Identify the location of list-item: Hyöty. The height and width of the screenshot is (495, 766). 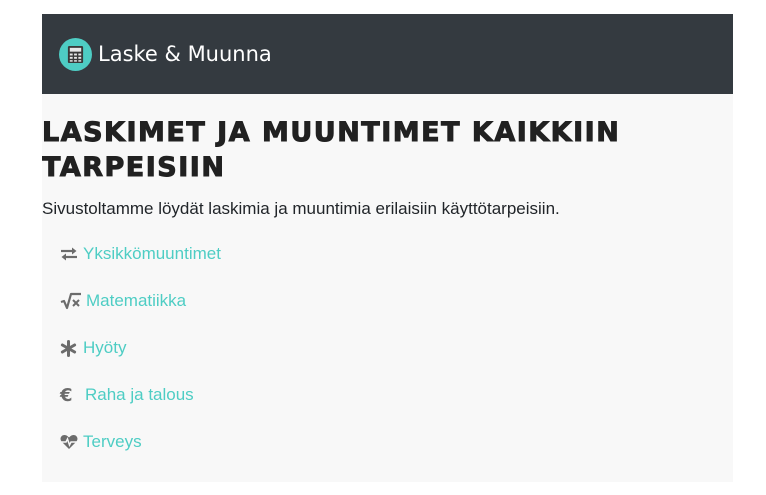
(396, 360).